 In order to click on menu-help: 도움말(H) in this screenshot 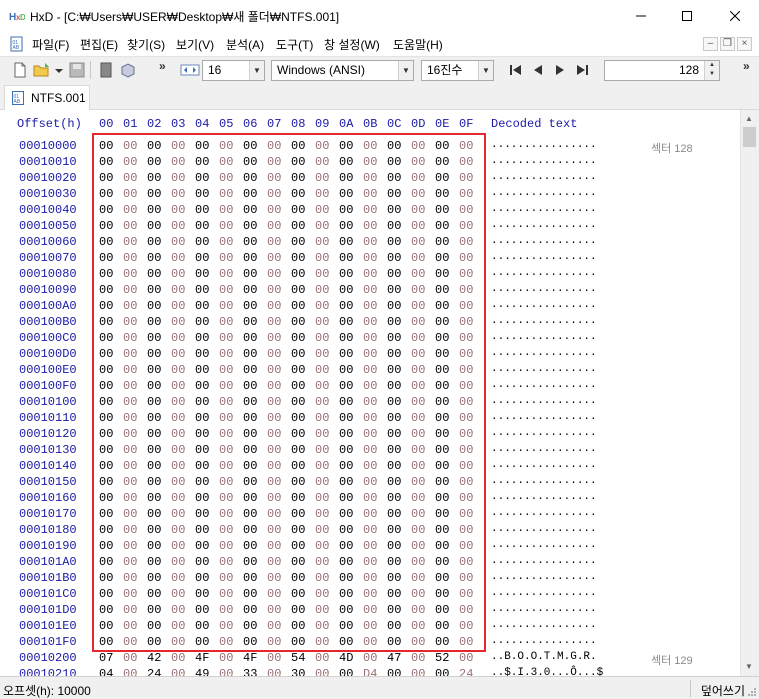, I will do `click(418, 44)`.